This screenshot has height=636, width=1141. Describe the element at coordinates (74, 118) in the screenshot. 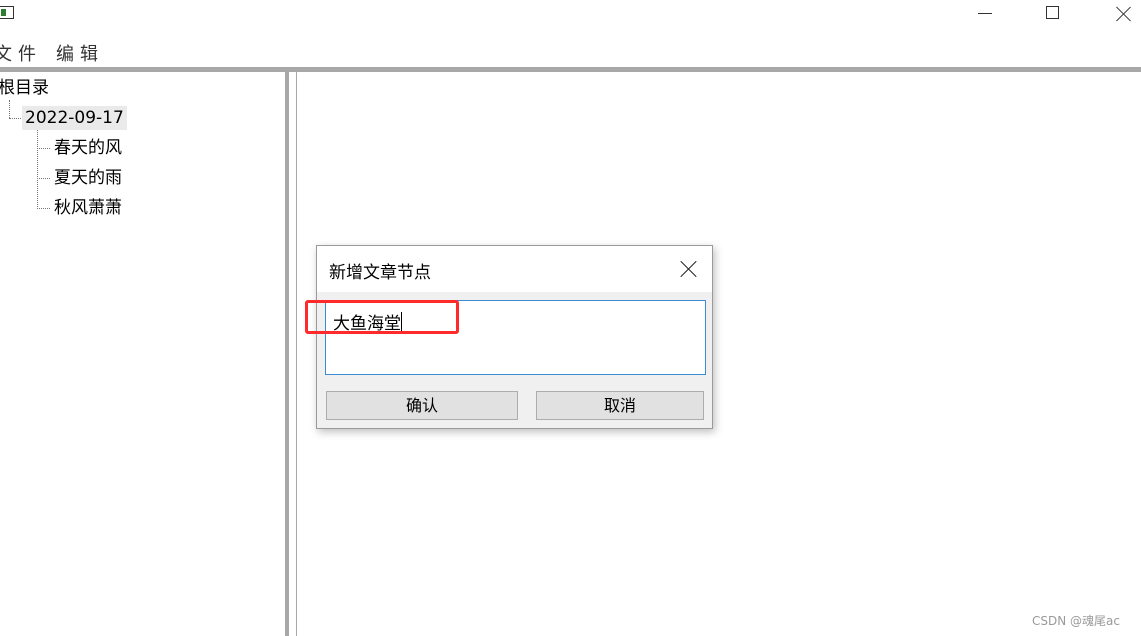

I see `tree-node-date: 2022-09-17` at that location.